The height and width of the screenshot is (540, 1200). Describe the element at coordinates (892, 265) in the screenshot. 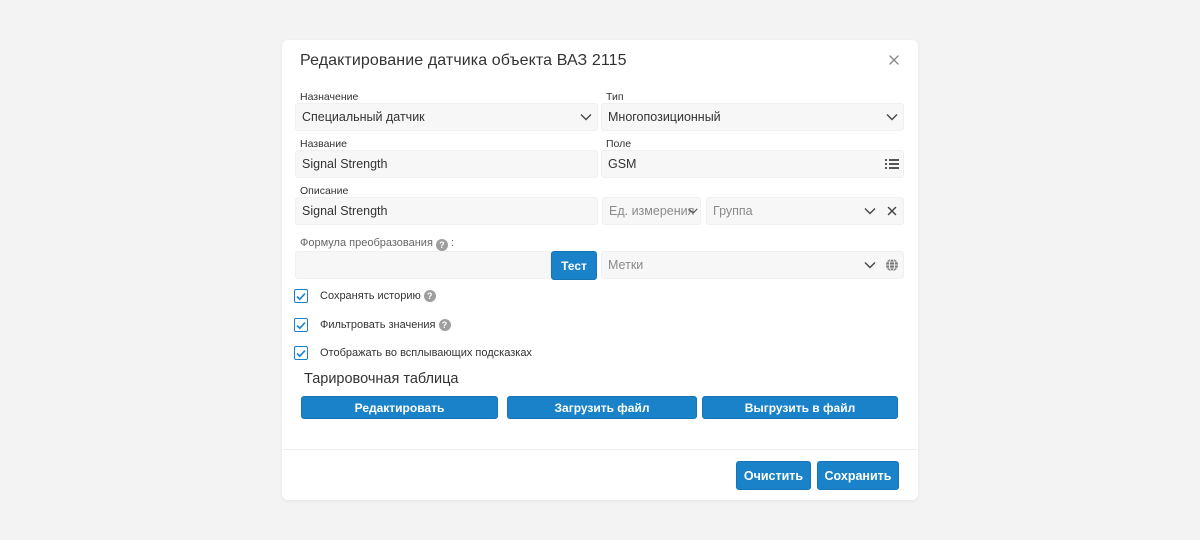

I see `globe-icon` at that location.